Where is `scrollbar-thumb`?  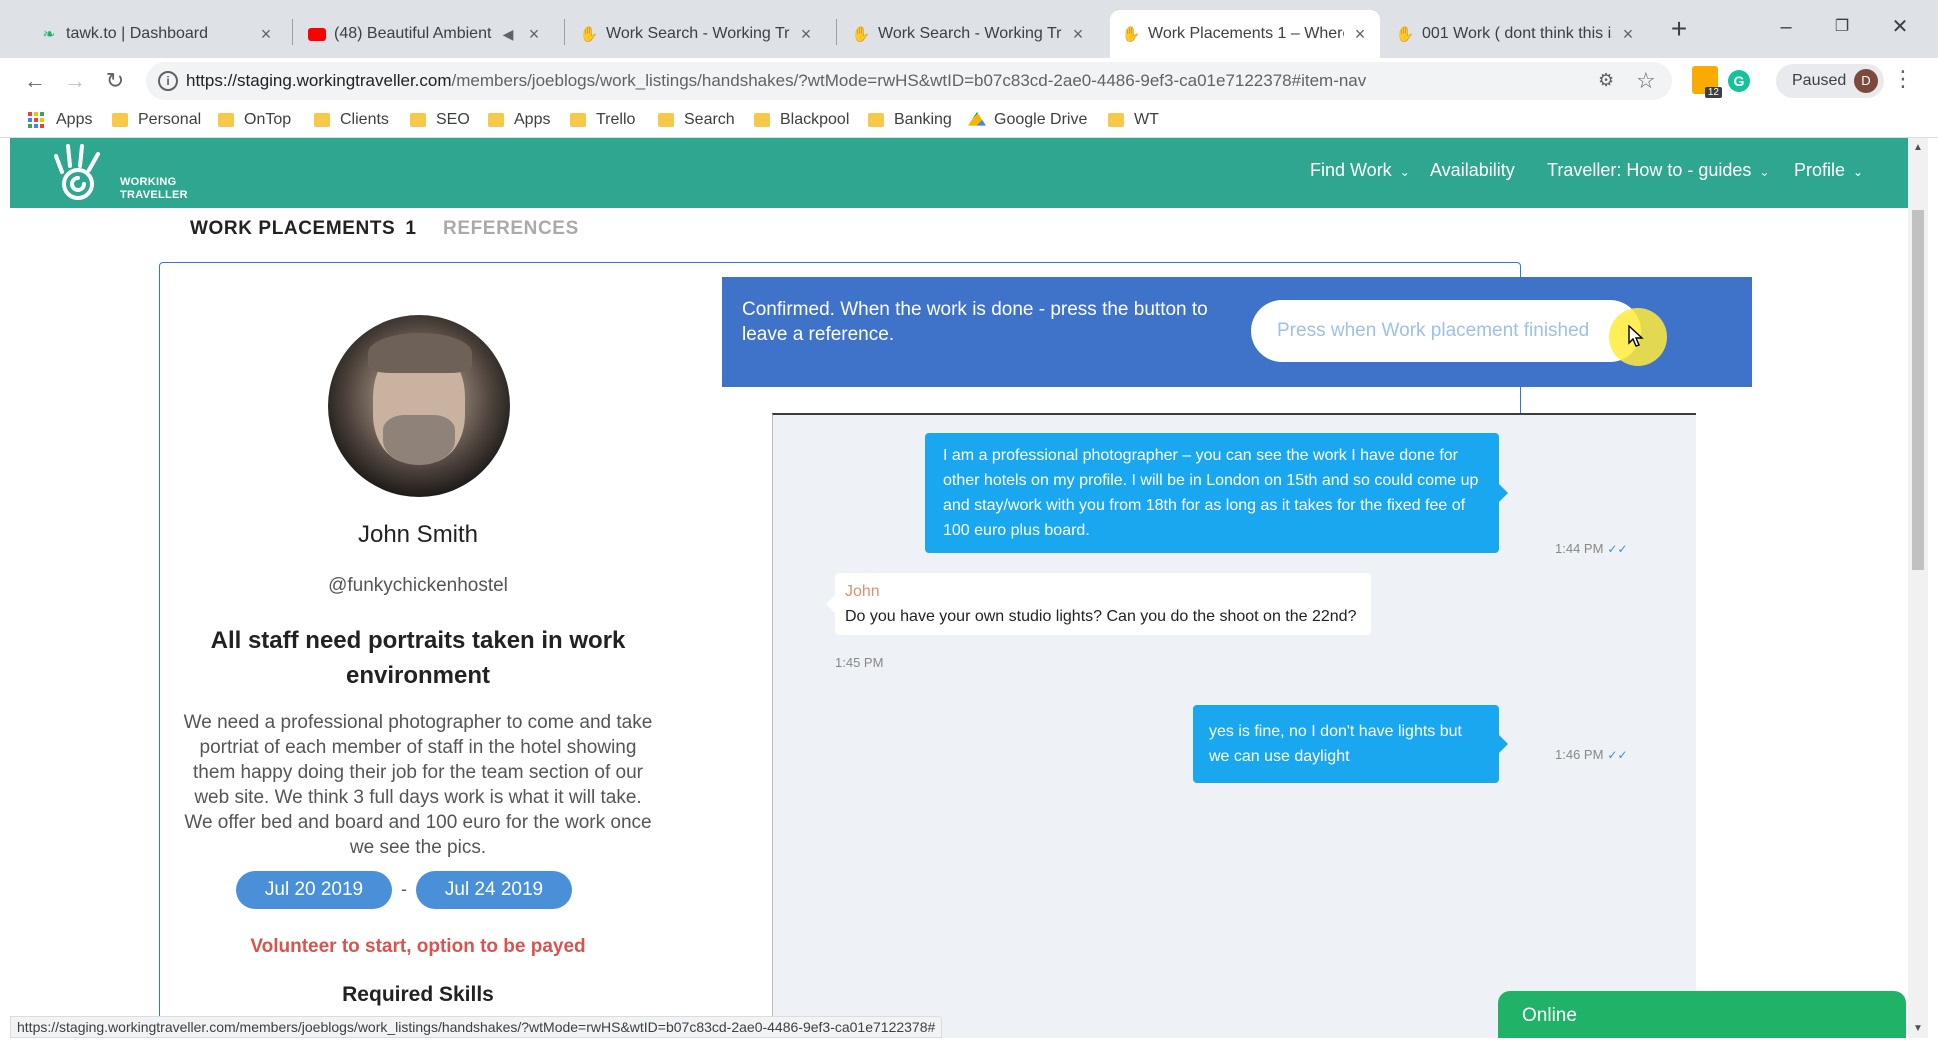 scrollbar-thumb is located at coordinates (1918, 390).